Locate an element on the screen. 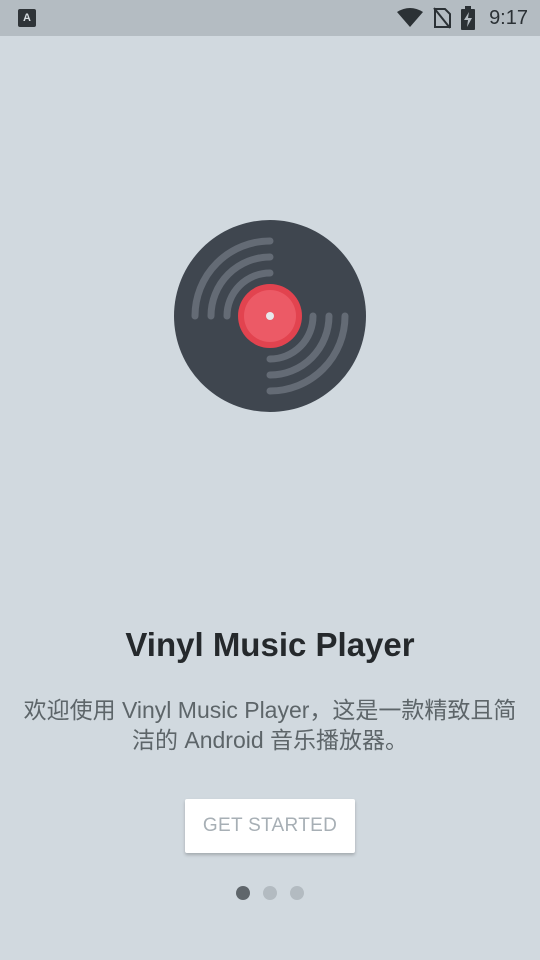  onboarding-title: Vinyl Music Player is located at coordinates (270, 644).